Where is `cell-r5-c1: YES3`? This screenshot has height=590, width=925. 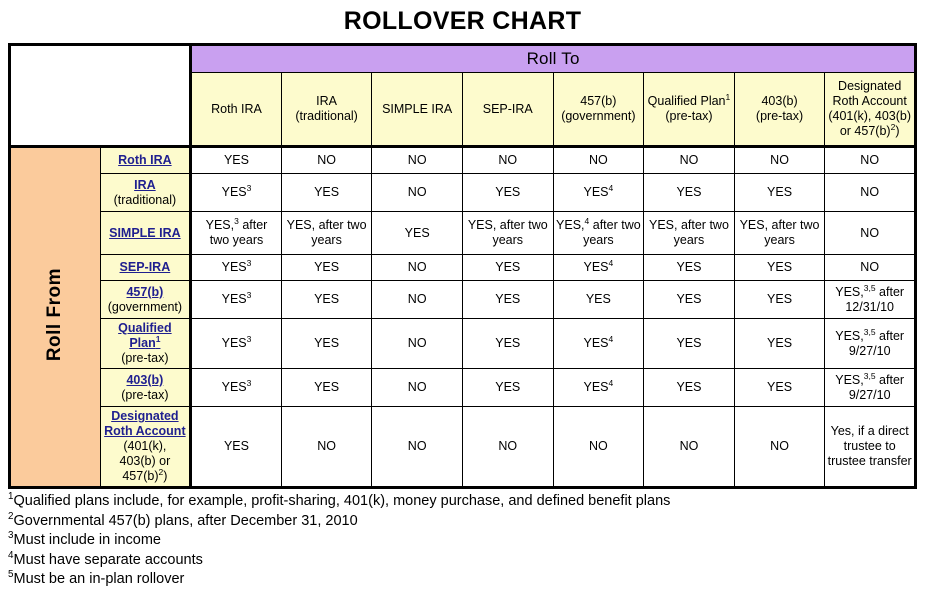 cell-r5-c1: YES3 is located at coordinates (236, 299).